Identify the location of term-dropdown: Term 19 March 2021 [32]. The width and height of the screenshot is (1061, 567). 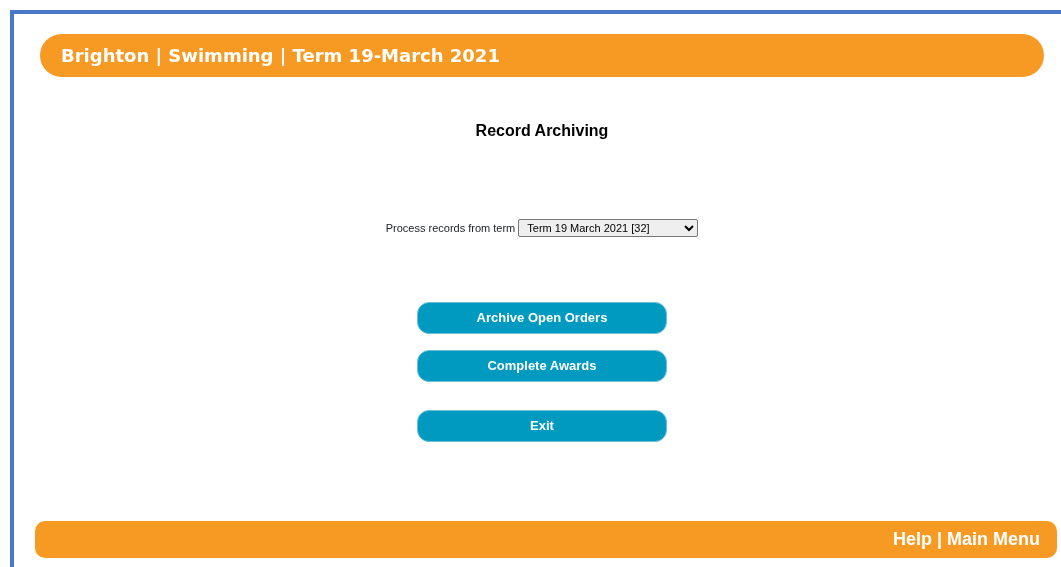
(608, 228).